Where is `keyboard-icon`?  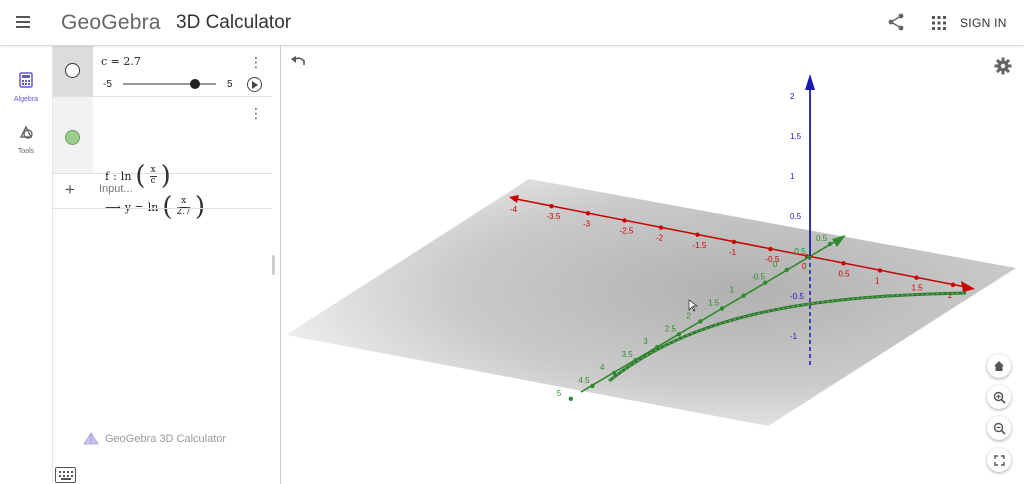 keyboard-icon is located at coordinates (65, 475).